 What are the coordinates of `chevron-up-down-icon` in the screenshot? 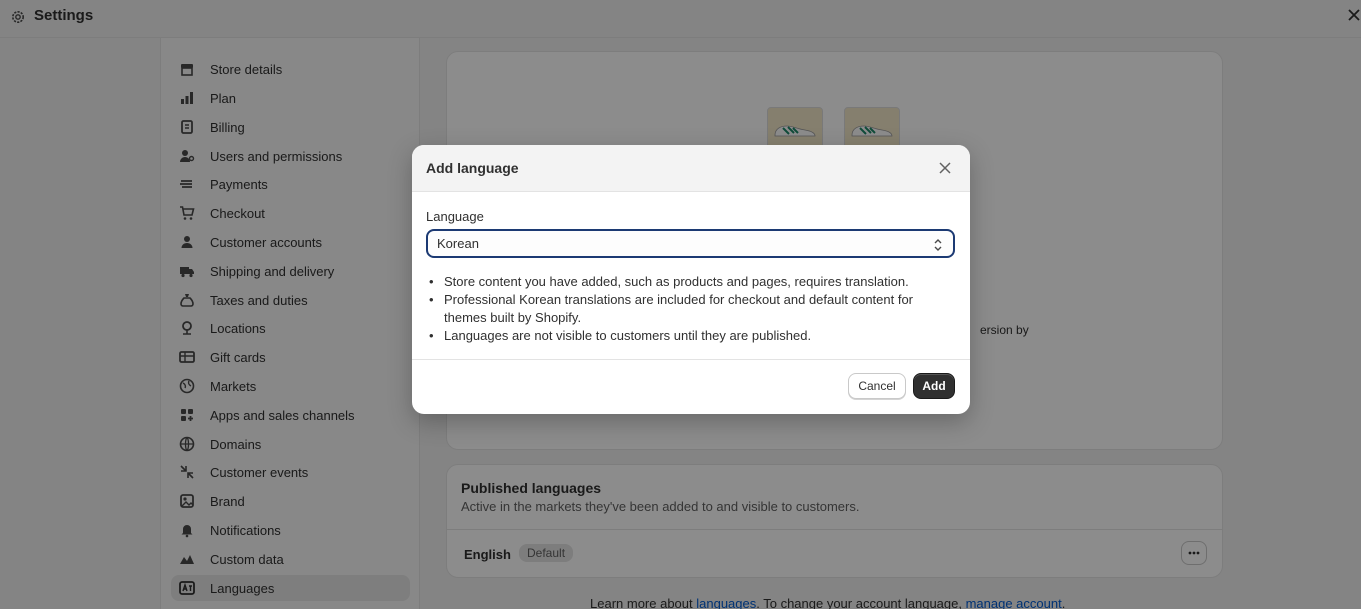 It's located at (938, 245).